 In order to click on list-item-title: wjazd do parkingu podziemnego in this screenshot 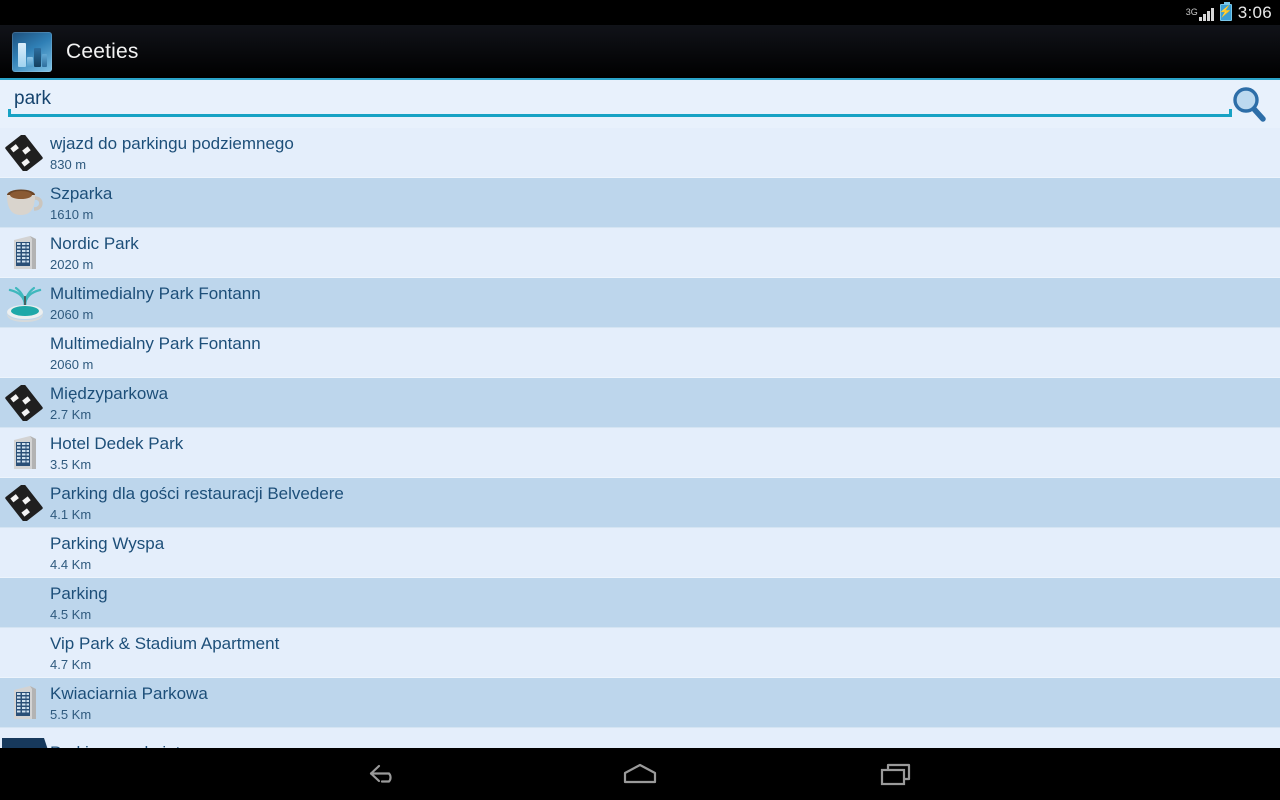, I will do `click(172, 143)`.